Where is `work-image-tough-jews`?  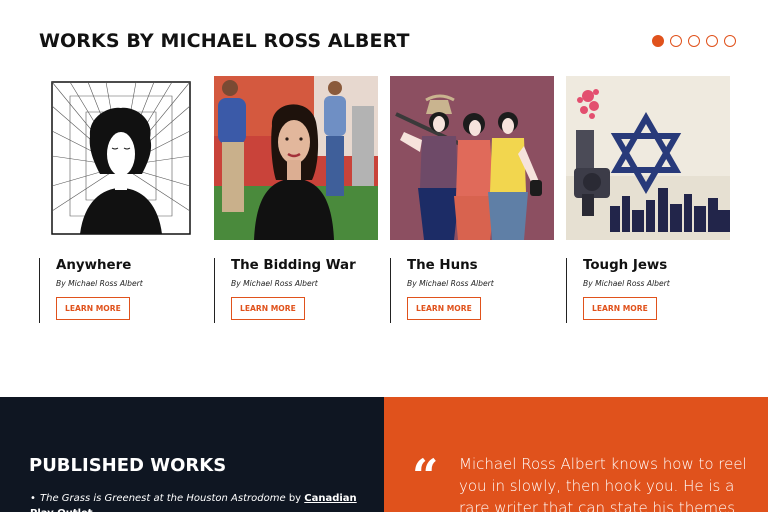
work-image-tough-jews is located at coordinates (648, 158).